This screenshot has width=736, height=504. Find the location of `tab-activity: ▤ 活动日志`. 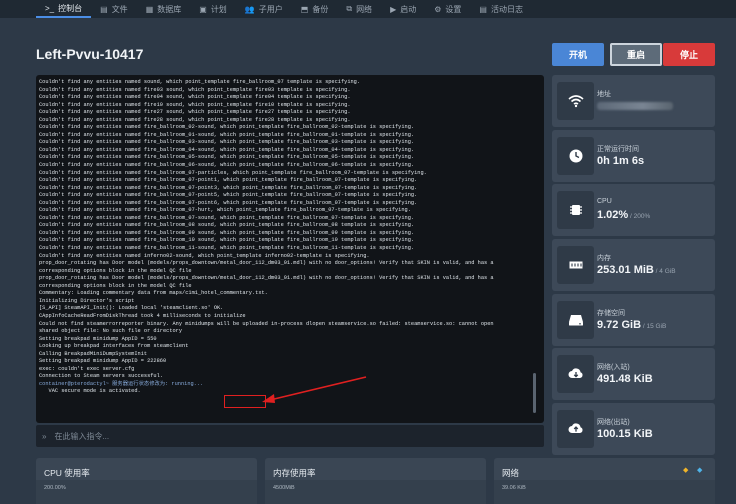

tab-activity: ▤ 活动日志 is located at coordinates (501, 9).